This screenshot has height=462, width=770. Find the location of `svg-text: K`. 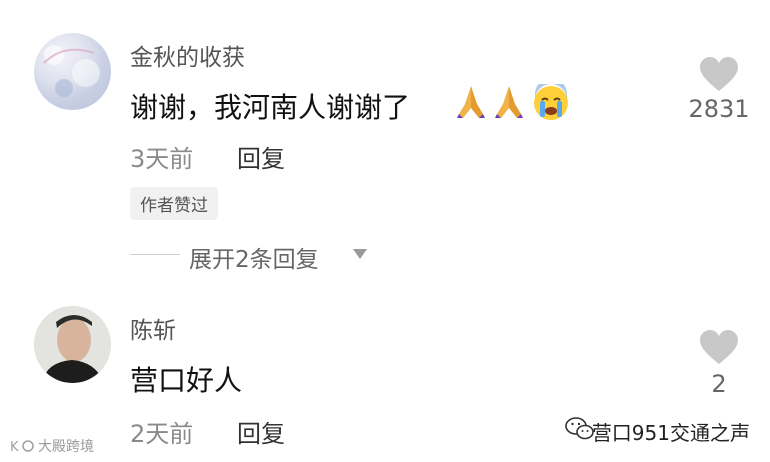

svg-text: K is located at coordinates (14, 447).